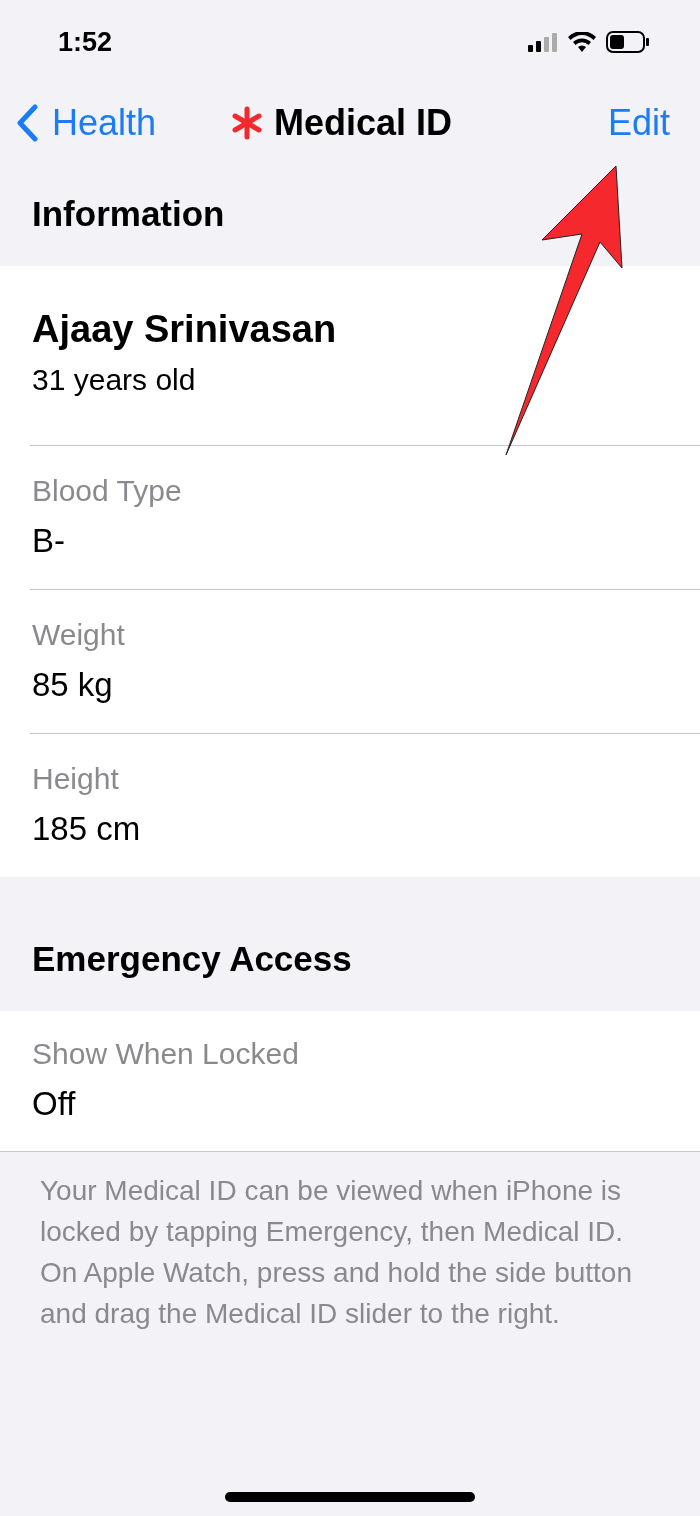 This screenshot has height=1516, width=700. What do you see at coordinates (107, 491) in the screenshot?
I see `field-label: Blood Type` at bounding box center [107, 491].